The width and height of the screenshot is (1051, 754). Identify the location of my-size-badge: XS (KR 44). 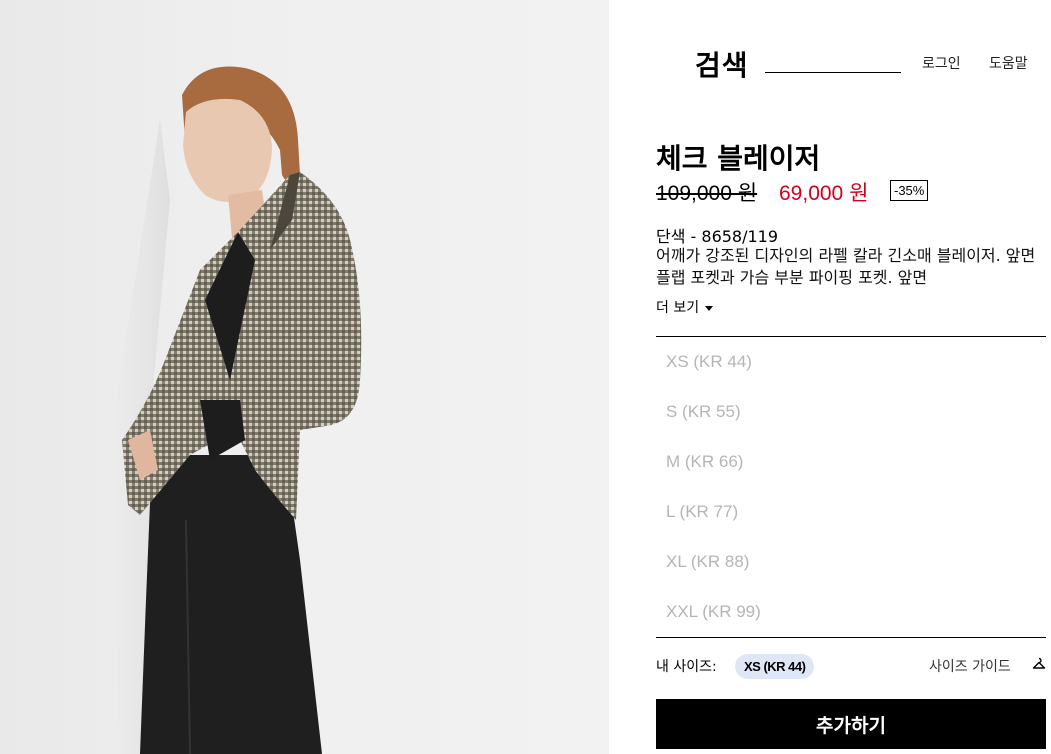
(775, 666).